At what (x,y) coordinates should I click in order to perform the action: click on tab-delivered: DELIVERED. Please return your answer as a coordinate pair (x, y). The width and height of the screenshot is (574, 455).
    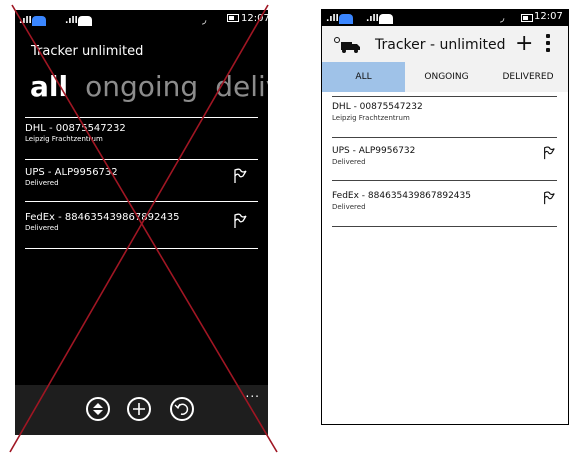
    Looking at the image, I should click on (528, 77).